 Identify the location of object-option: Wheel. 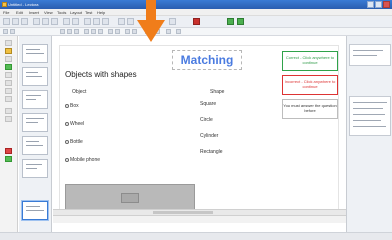
(74, 124).